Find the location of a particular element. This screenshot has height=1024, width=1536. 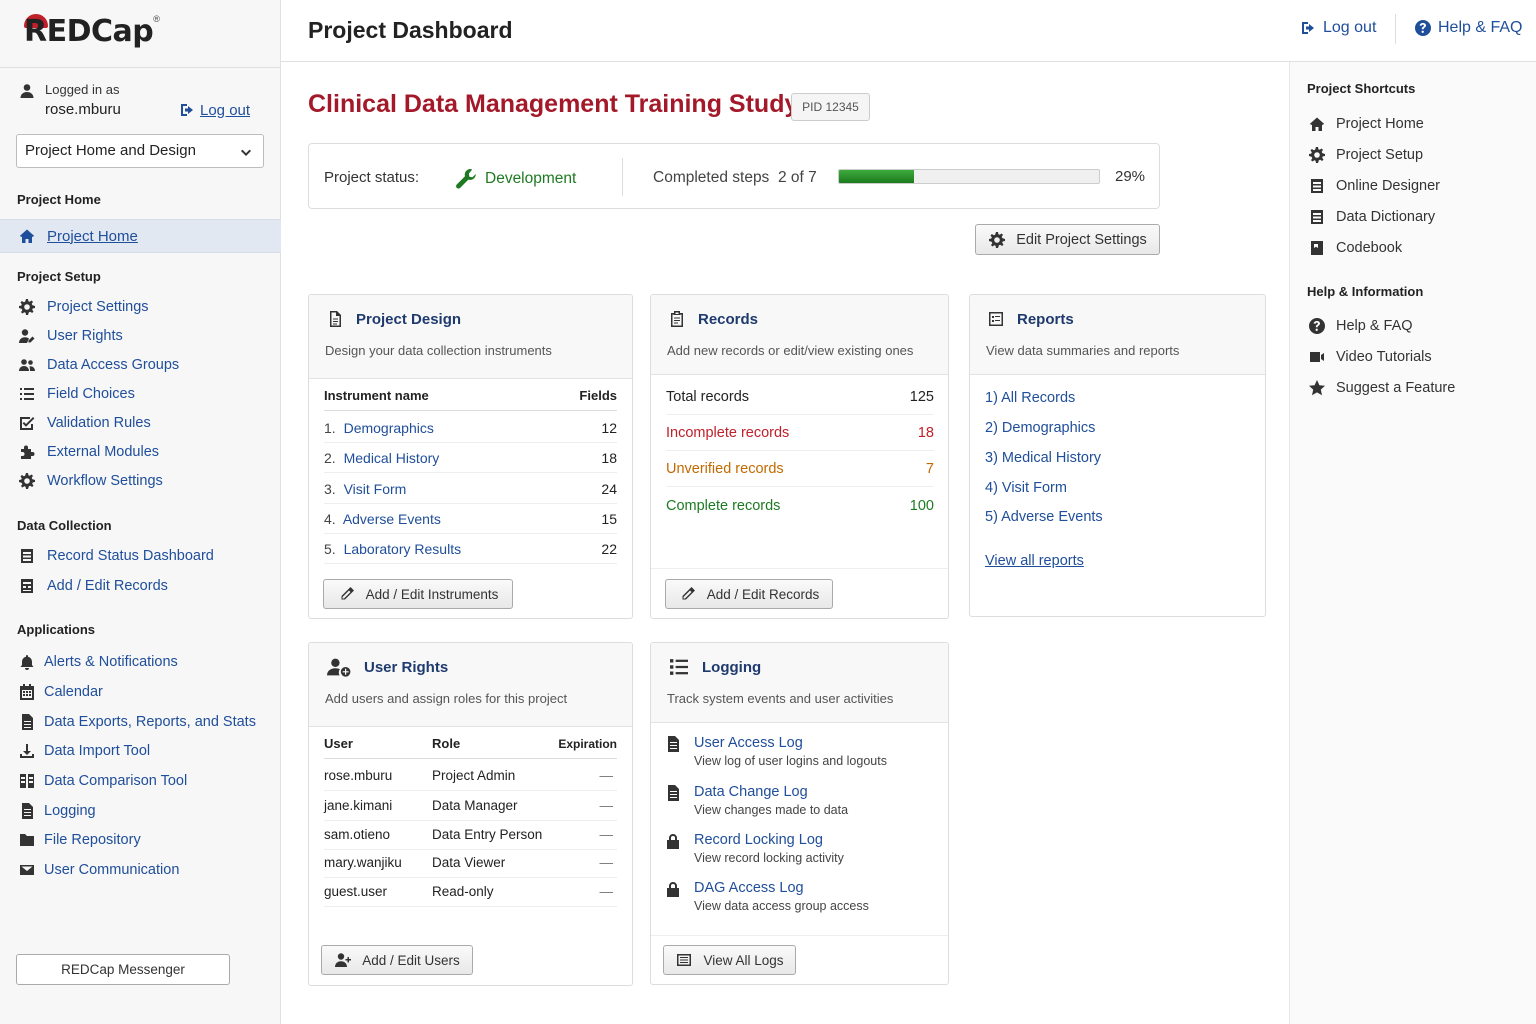

sidebar-item-data-import: Data Import Tool is located at coordinates (84, 751).